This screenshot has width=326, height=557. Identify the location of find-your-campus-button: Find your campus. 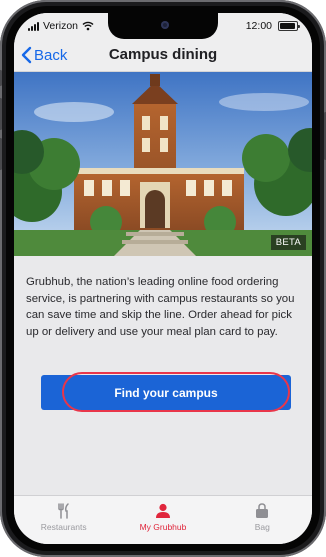
(166, 392).